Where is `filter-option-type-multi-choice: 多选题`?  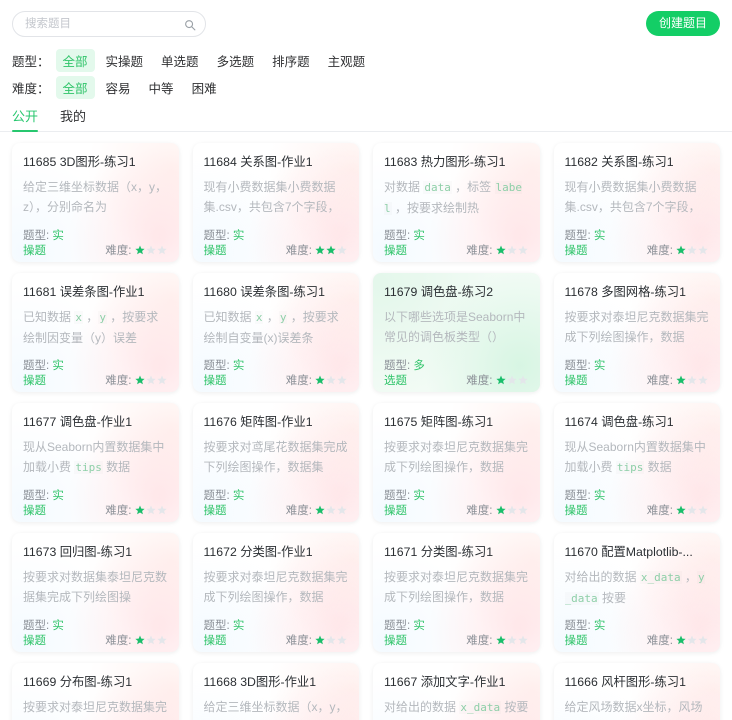 filter-option-type-multi-choice: 多选题 is located at coordinates (236, 60).